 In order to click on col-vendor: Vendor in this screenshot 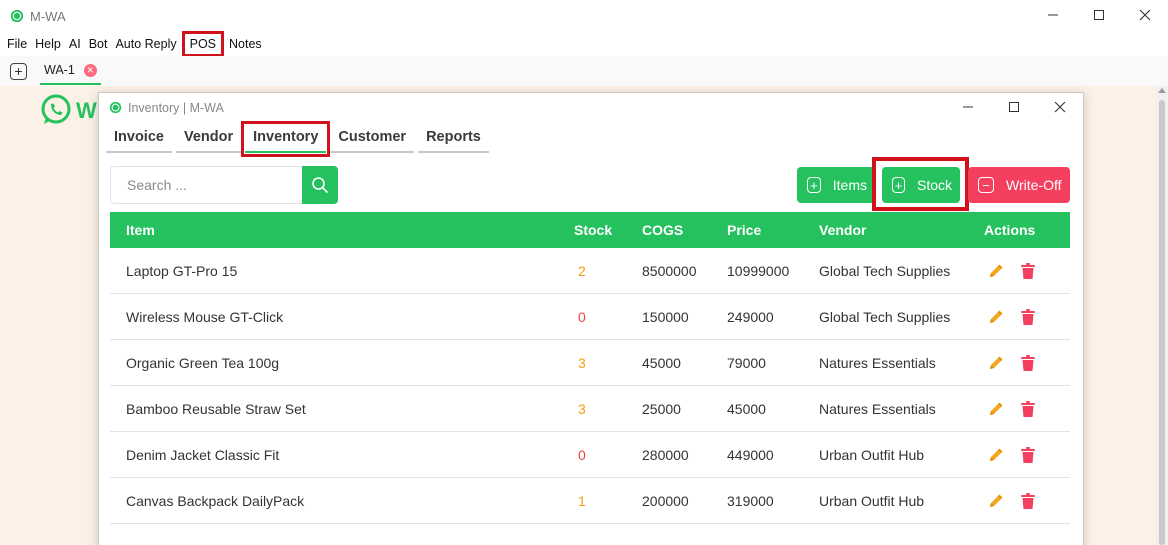, I will do `click(843, 230)`.